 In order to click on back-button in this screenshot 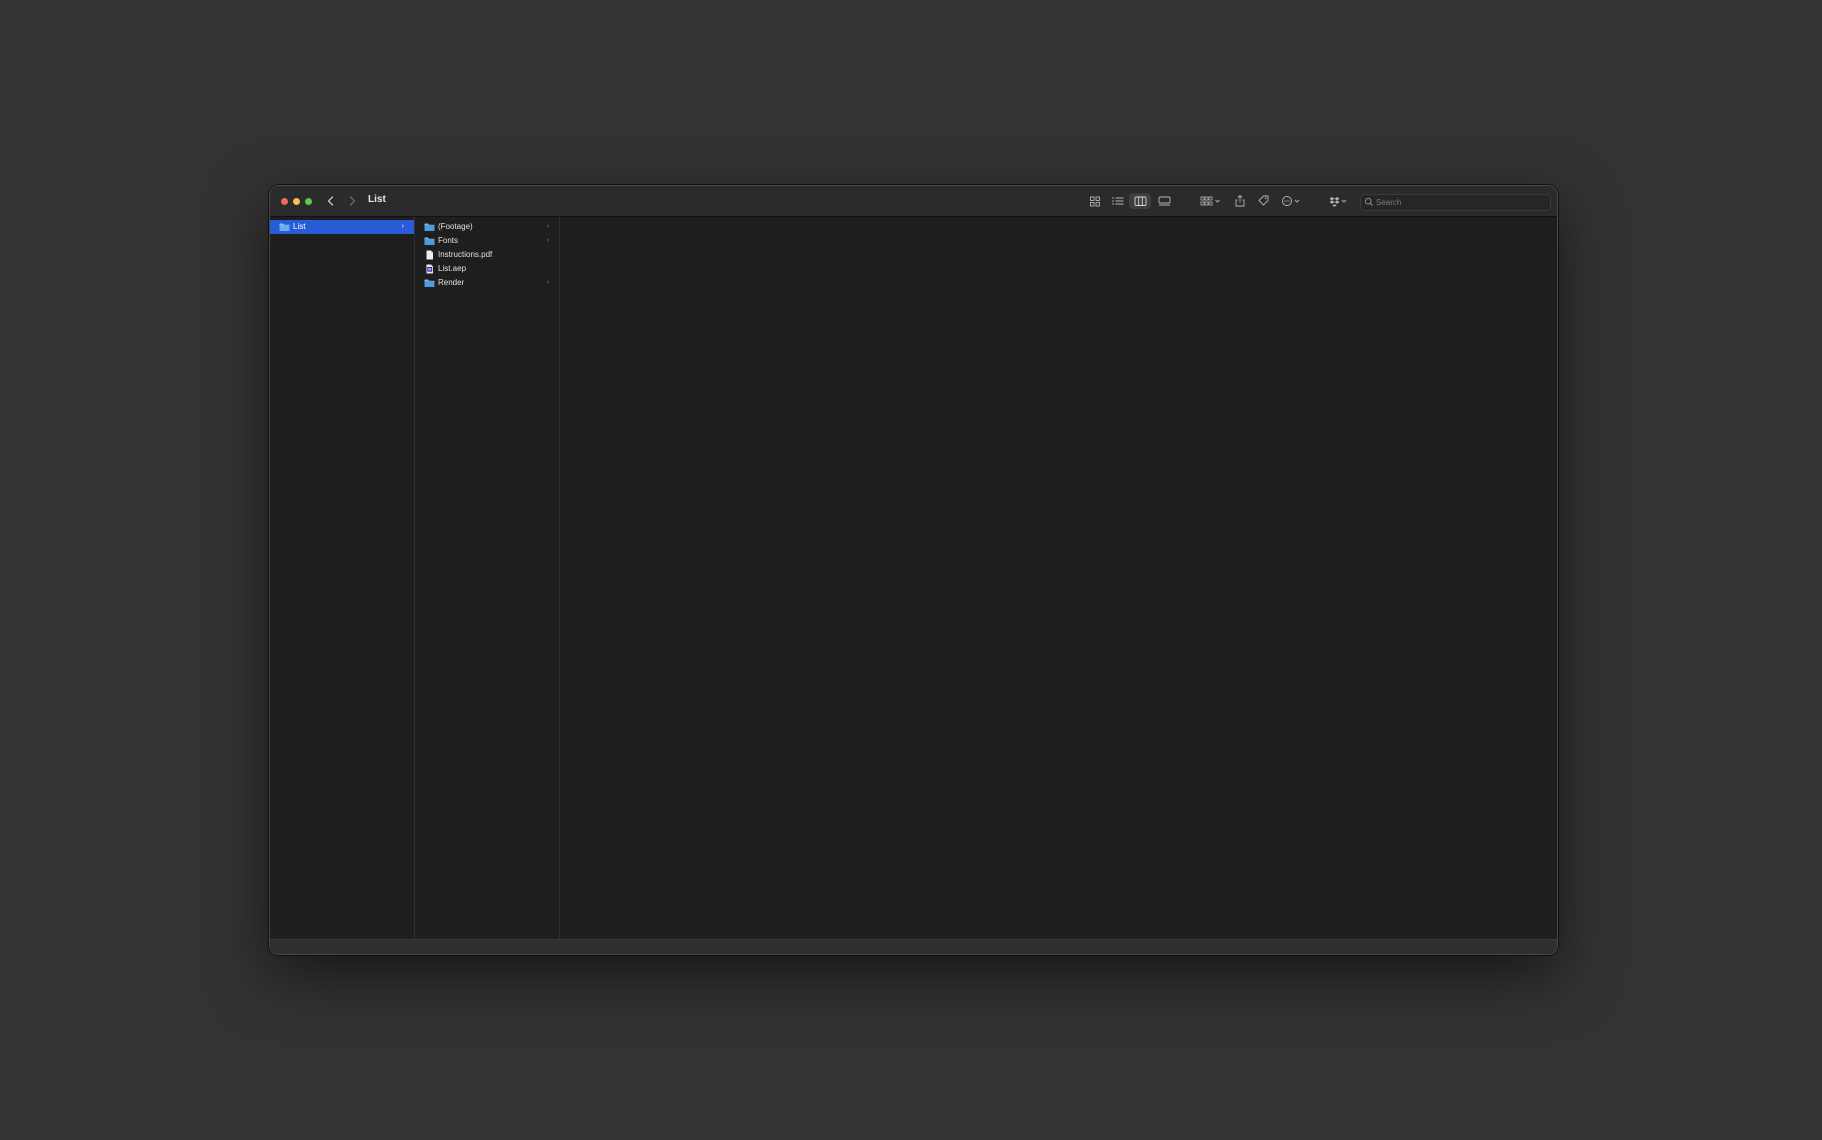, I will do `click(331, 201)`.